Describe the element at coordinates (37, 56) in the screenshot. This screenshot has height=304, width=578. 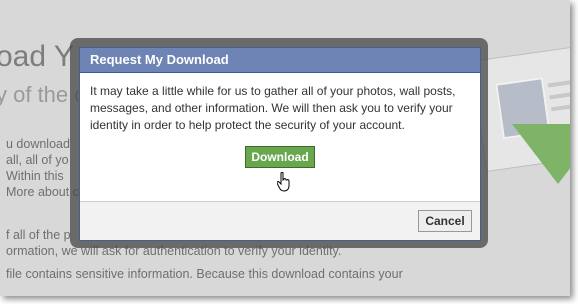
I see `background-heading: oad Y` at that location.